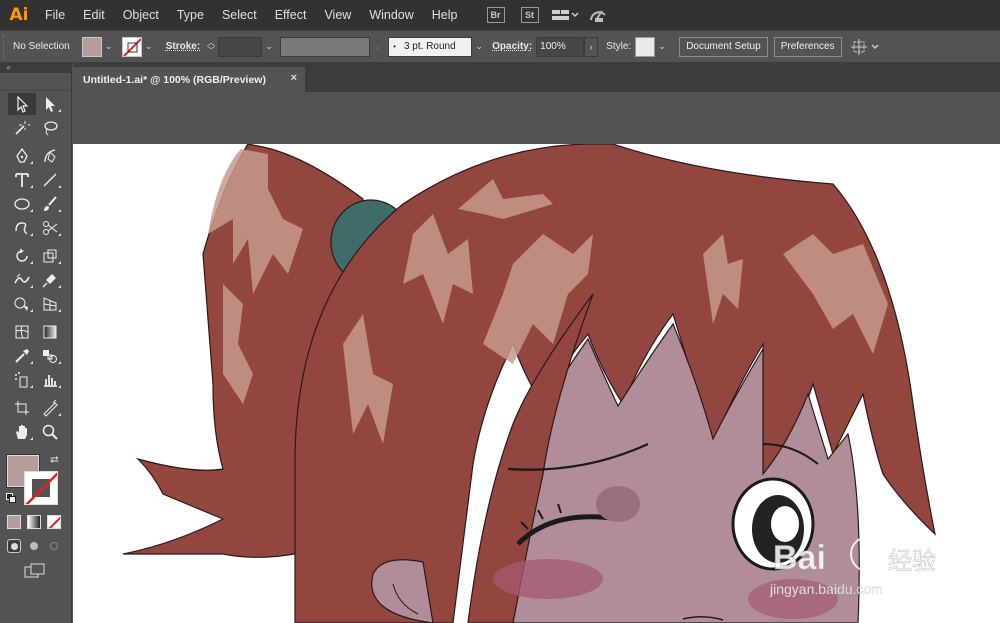 Image resolution: width=1000 pixels, height=623 pixels. I want to click on collapse-icon: «, so click(8, 67).